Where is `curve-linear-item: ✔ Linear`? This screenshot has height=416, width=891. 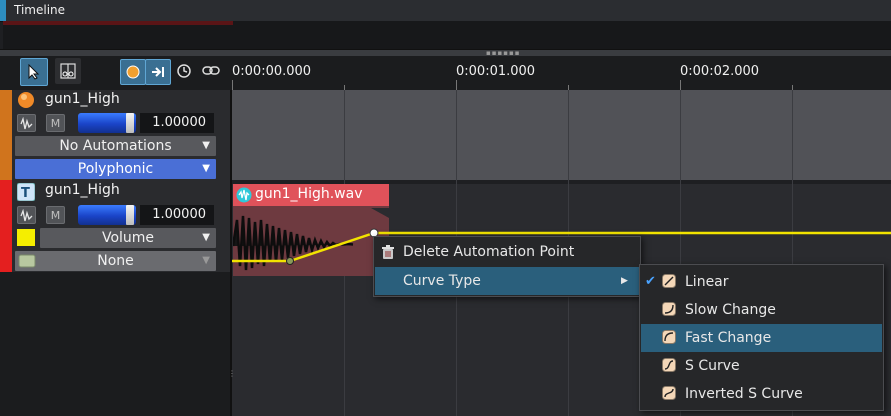 curve-linear-item: ✔ Linear is located at coordinates (761, 282).